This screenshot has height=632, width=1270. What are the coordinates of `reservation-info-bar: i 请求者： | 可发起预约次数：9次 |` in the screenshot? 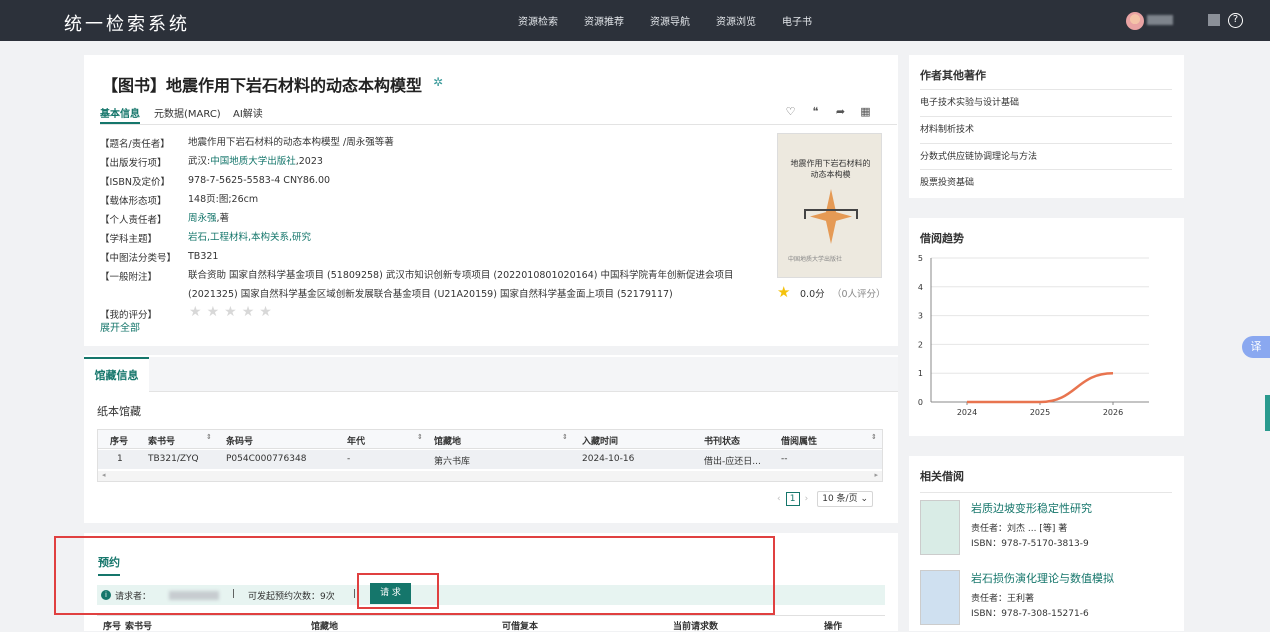 It's located at (491, 595).